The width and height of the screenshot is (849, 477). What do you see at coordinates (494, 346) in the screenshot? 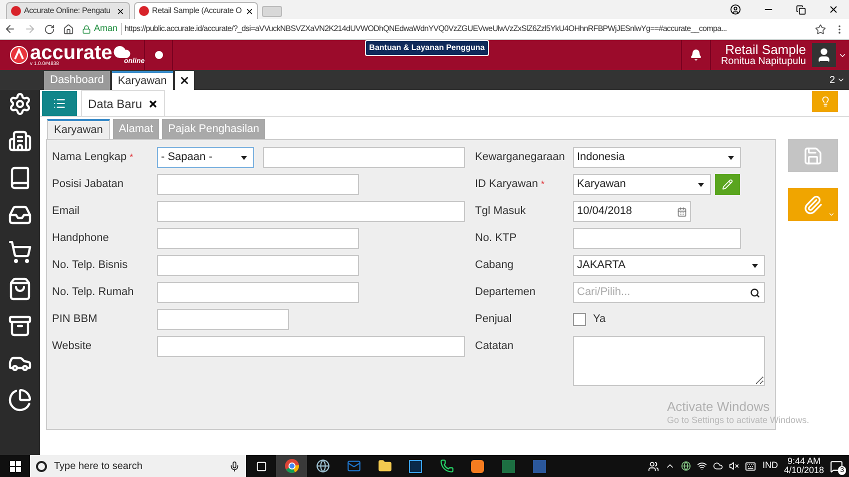
I see `field-label: Catatan` at bounding box center [494, 346].